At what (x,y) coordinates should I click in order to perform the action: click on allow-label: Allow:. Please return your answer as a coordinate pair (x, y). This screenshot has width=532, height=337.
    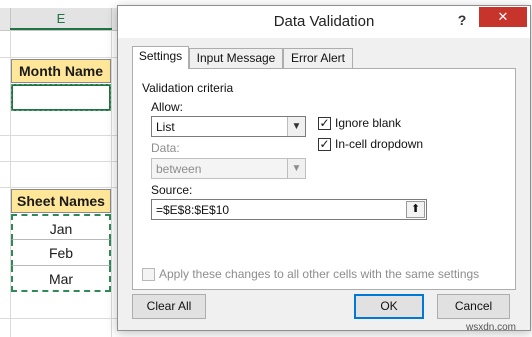
    Looking at the image, I should click on (167, 107).